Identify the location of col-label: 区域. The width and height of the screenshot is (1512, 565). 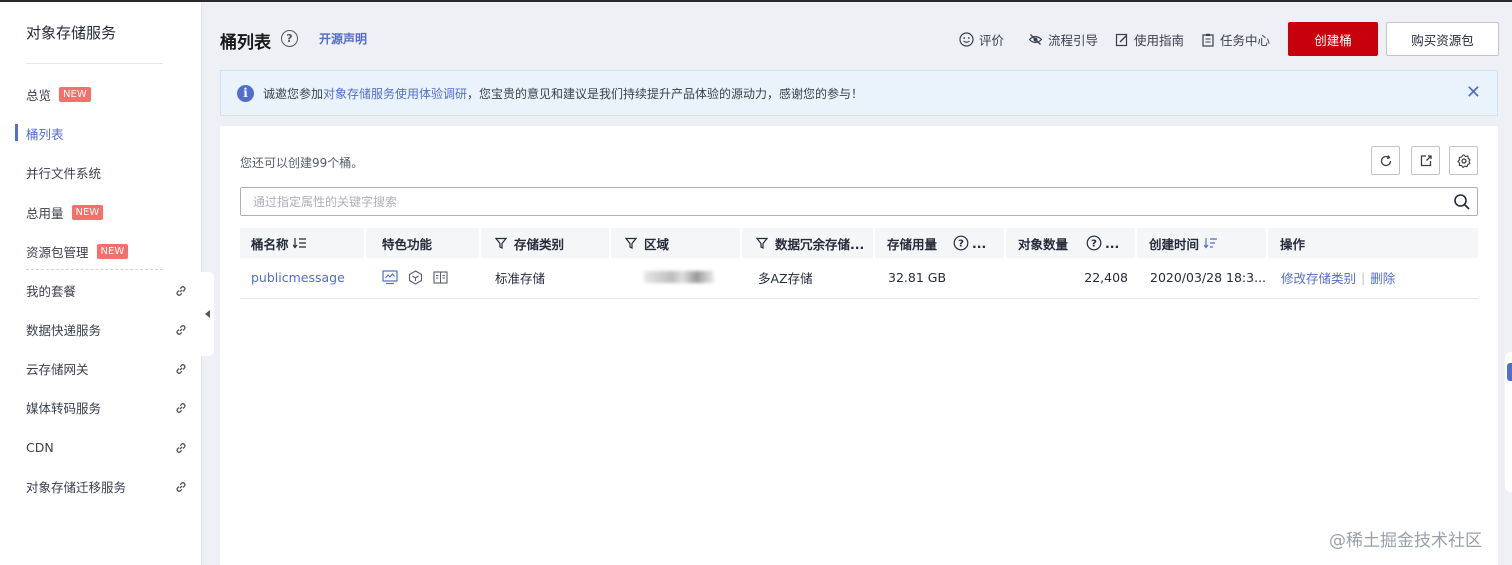
(657, 244).